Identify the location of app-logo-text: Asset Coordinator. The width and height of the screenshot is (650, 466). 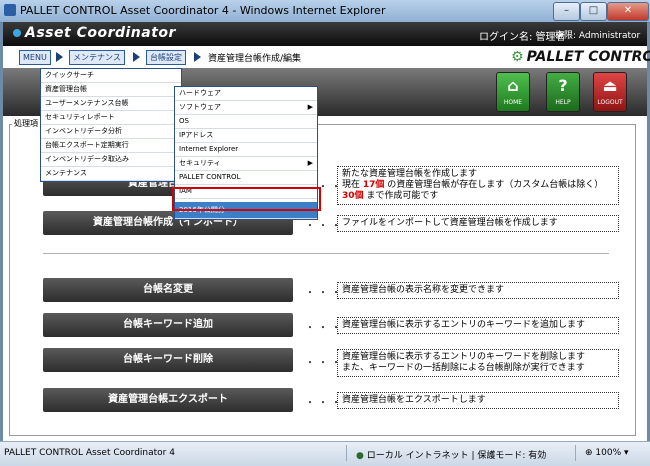
(100, 33).